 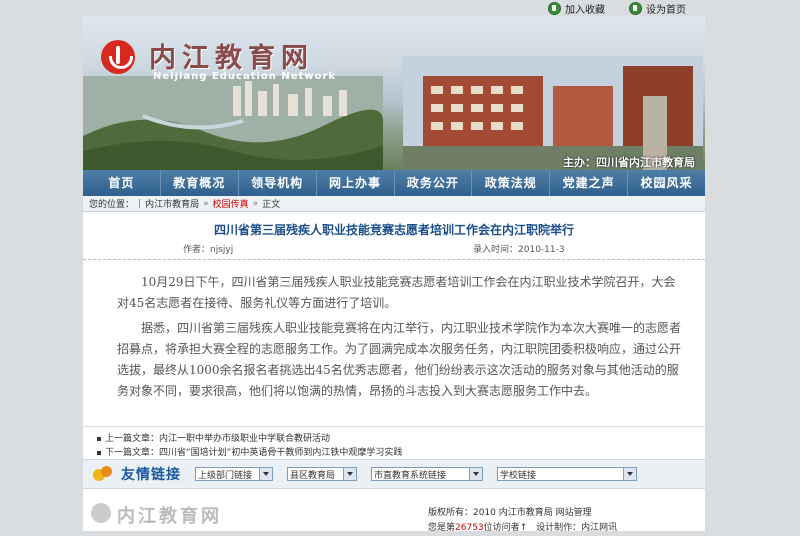 I want to click on select-county-bureaus: 县区教育局, so click(x=322, y=474).